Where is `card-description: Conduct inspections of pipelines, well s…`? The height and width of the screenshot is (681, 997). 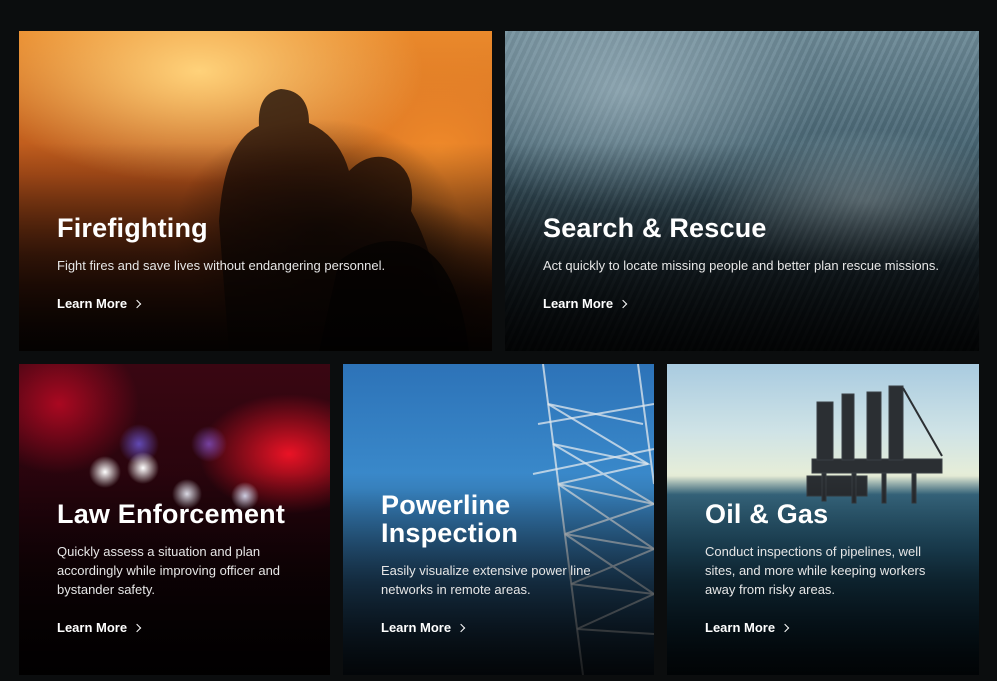
card-description: Conduct inspections of pipelines, well s… is located at coordinates (815, 570).